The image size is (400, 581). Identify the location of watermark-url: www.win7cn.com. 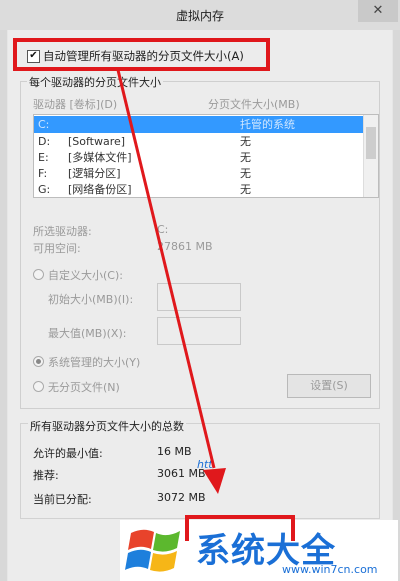
(330, 569).